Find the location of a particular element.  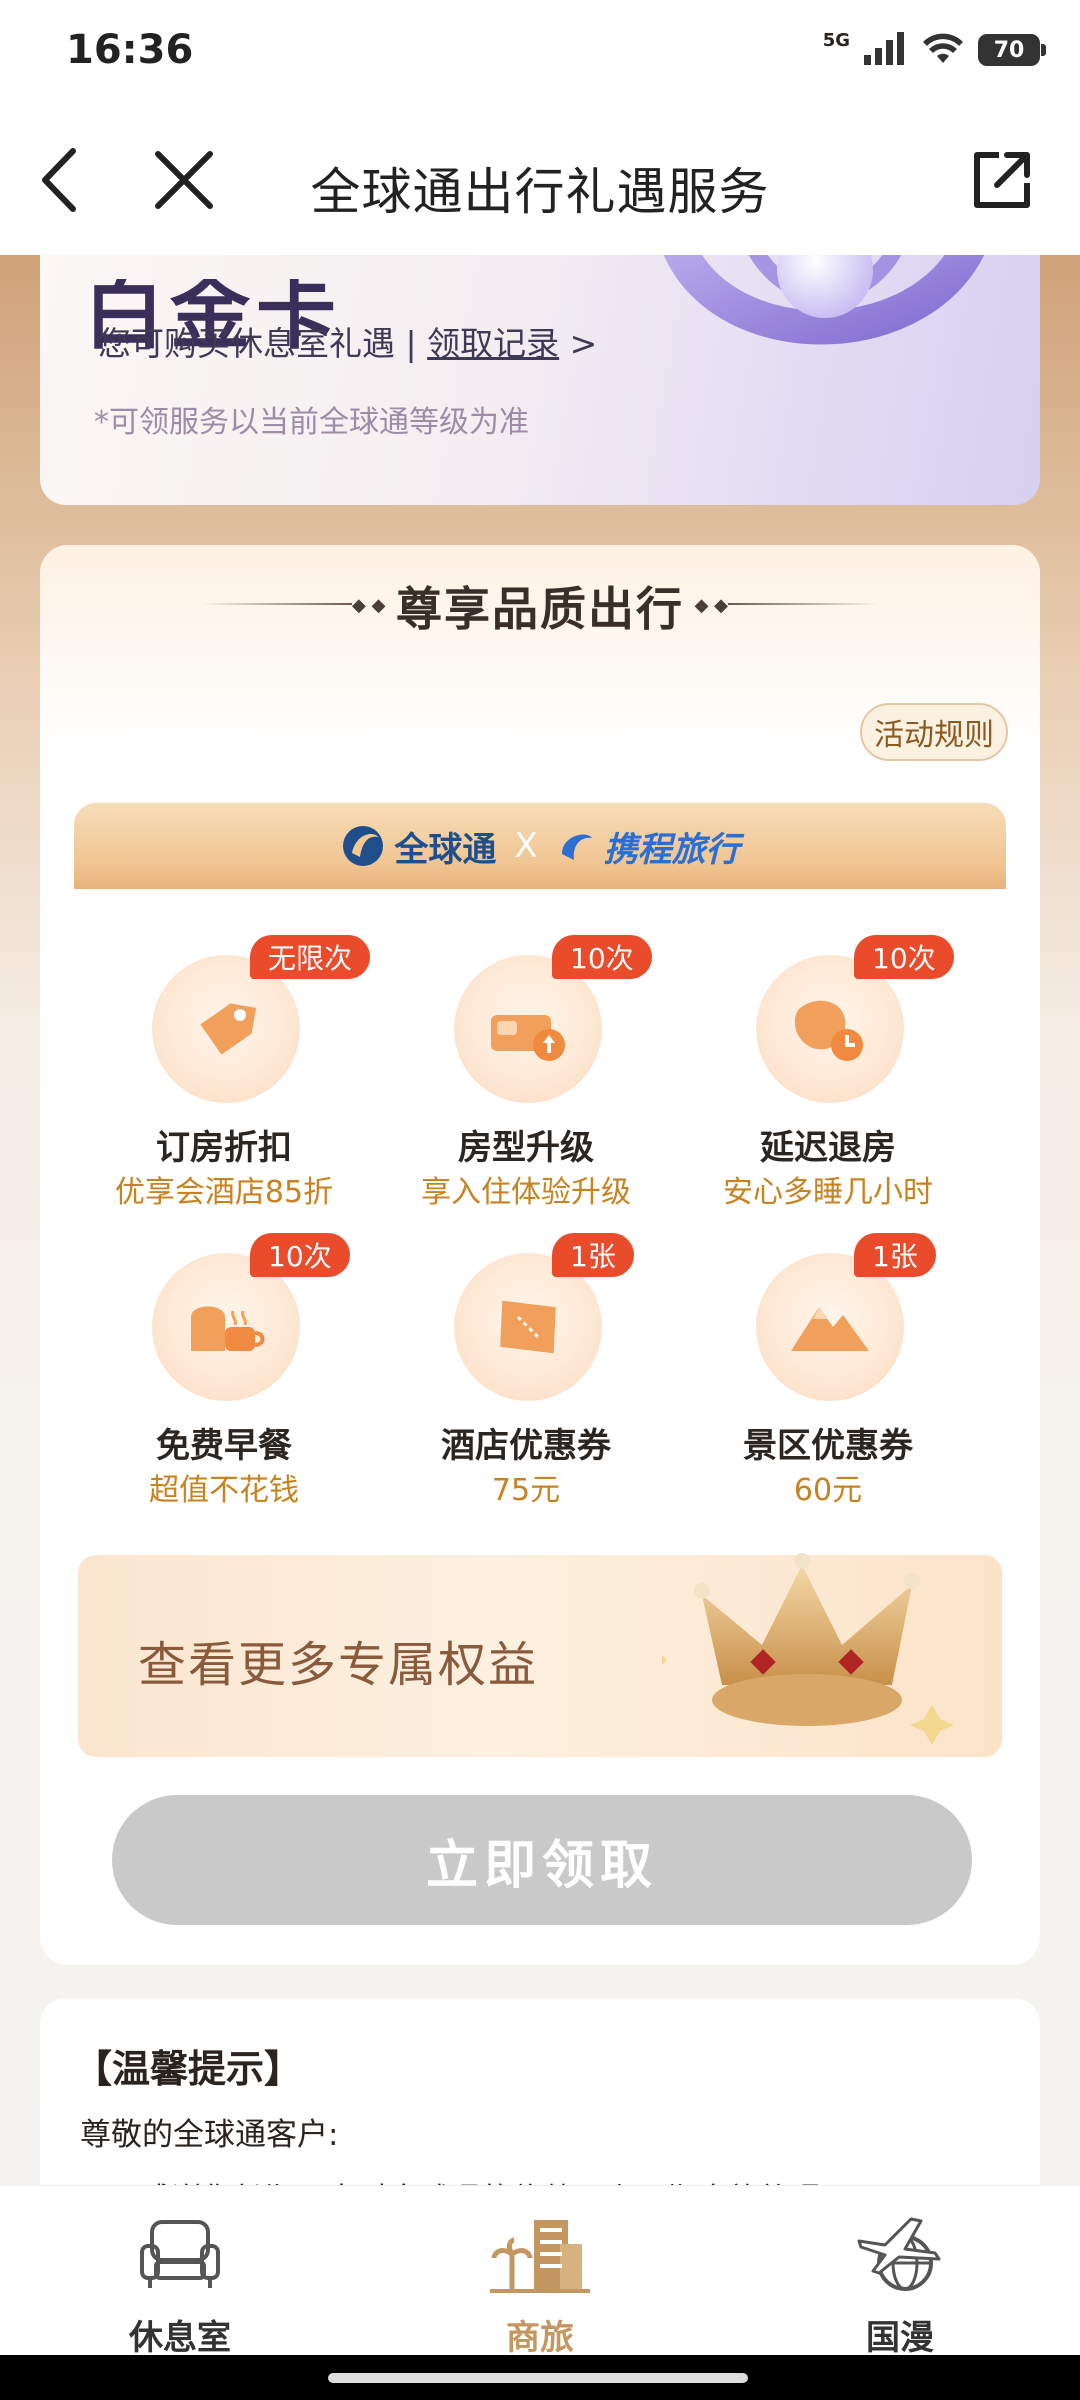

tips-greeting: 尊敬的全球通客户: is located at coordinates (209, 2135).